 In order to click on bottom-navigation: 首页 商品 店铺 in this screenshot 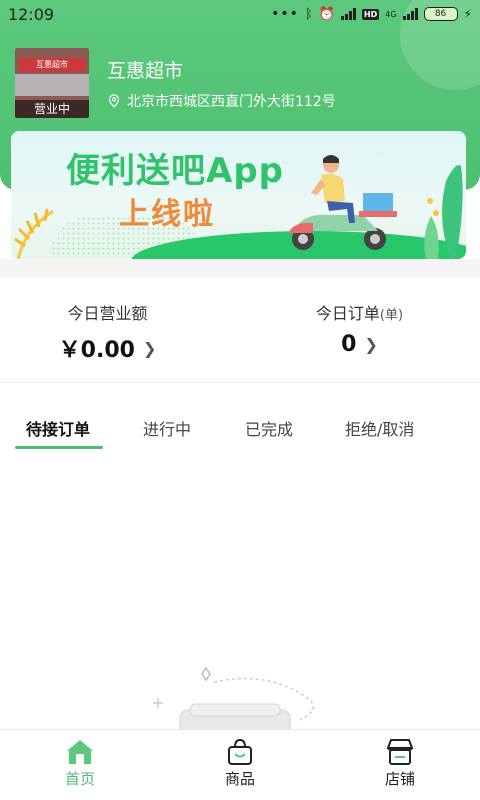, I will do `click(240, 764)`.